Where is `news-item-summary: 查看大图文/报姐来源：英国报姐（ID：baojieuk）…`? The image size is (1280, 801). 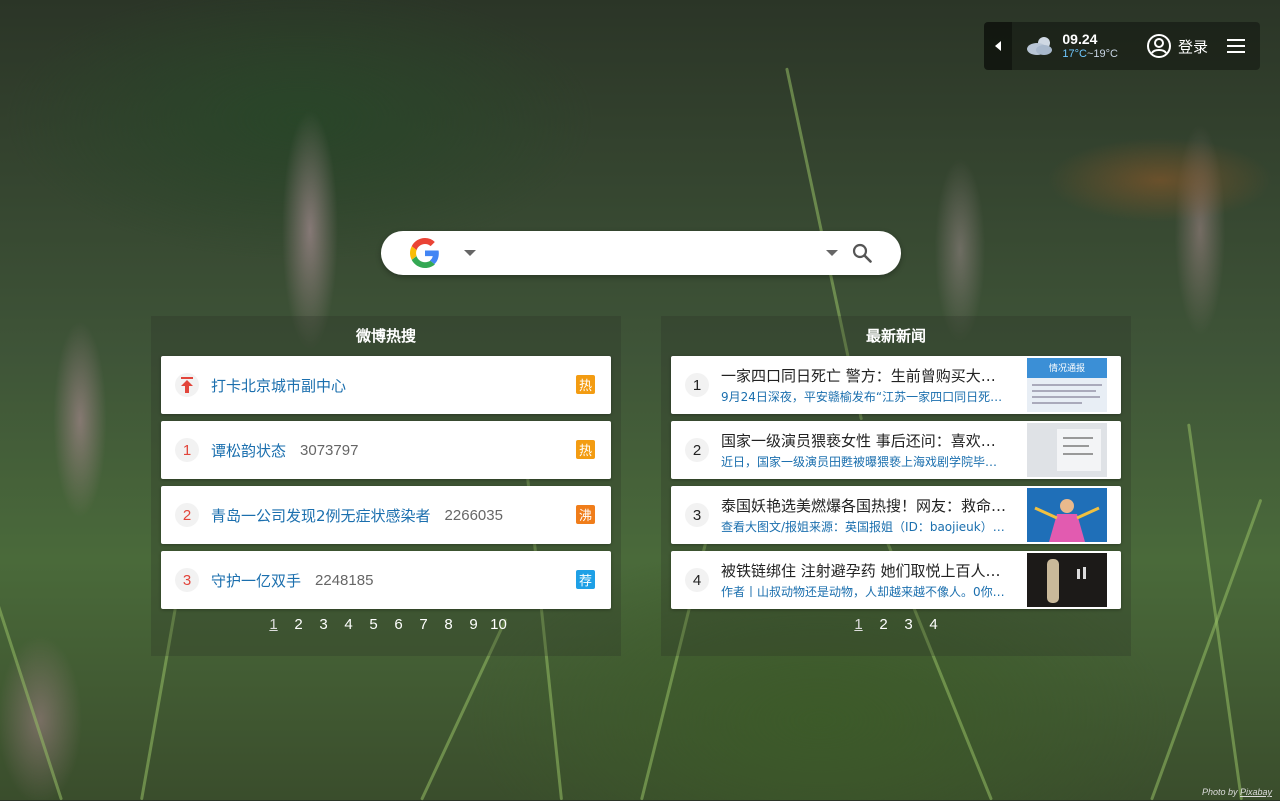
news-item-summary: 查看大图文/报姐来源：英国报姐（ID：baojieuk）… is located at coordinates (863, 526).